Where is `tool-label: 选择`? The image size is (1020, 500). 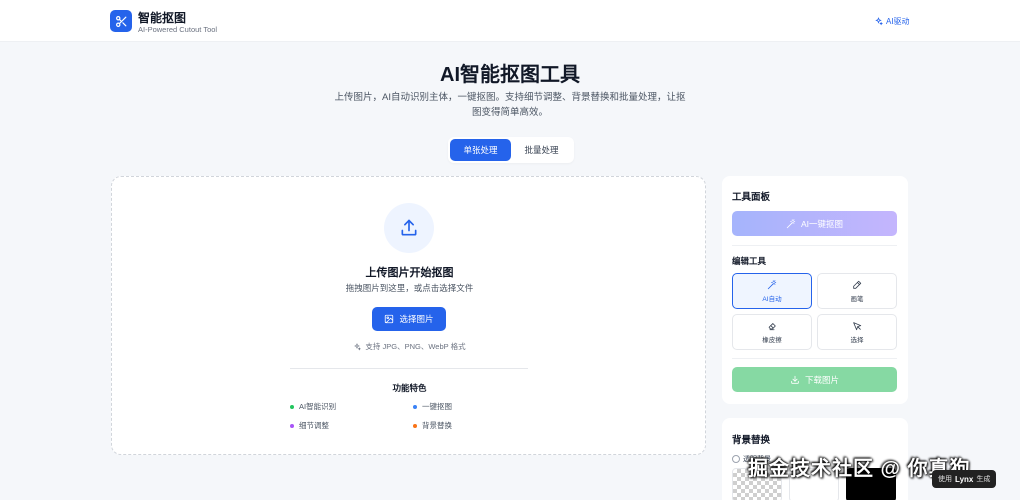 tool-label: 选择 is located at coordinates (857, 340).